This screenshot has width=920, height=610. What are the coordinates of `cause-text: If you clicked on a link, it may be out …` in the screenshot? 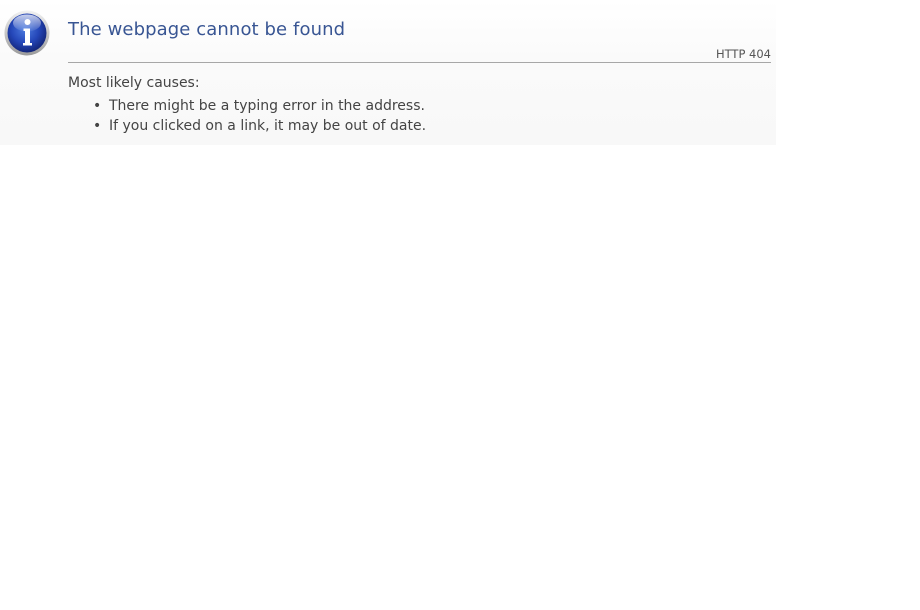 It's located at (268, 125).